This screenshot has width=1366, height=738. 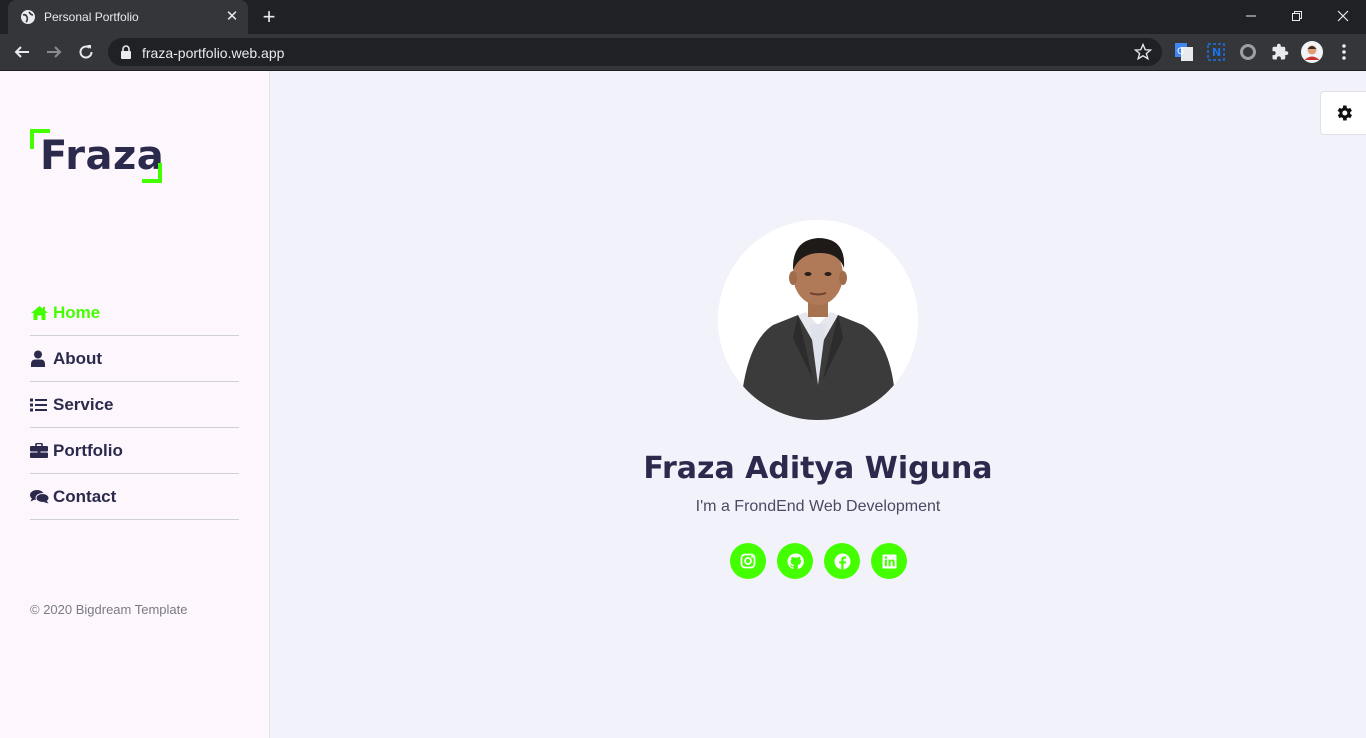 I want to click on profile-photo, so click(x=818, y=320).